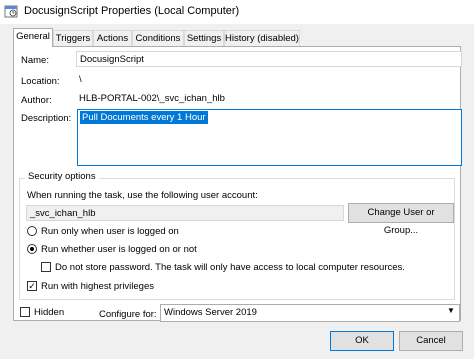 Image resolution: width=474 pixels, height=359 pixels. Describe the element at coordinates (110, 231) in the screenshot. I see `run-only-logged-on-label: Run only when user is logged on` at that location.